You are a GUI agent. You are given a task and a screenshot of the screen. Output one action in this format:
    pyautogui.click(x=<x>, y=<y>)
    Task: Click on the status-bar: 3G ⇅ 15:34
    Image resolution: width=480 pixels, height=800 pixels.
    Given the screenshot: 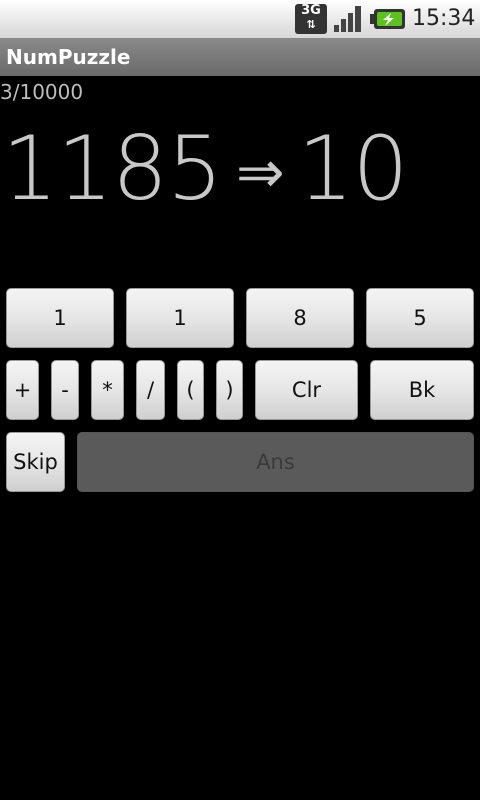 What is the action you would take?
    pyautogui.click(x=240, y=19)
    